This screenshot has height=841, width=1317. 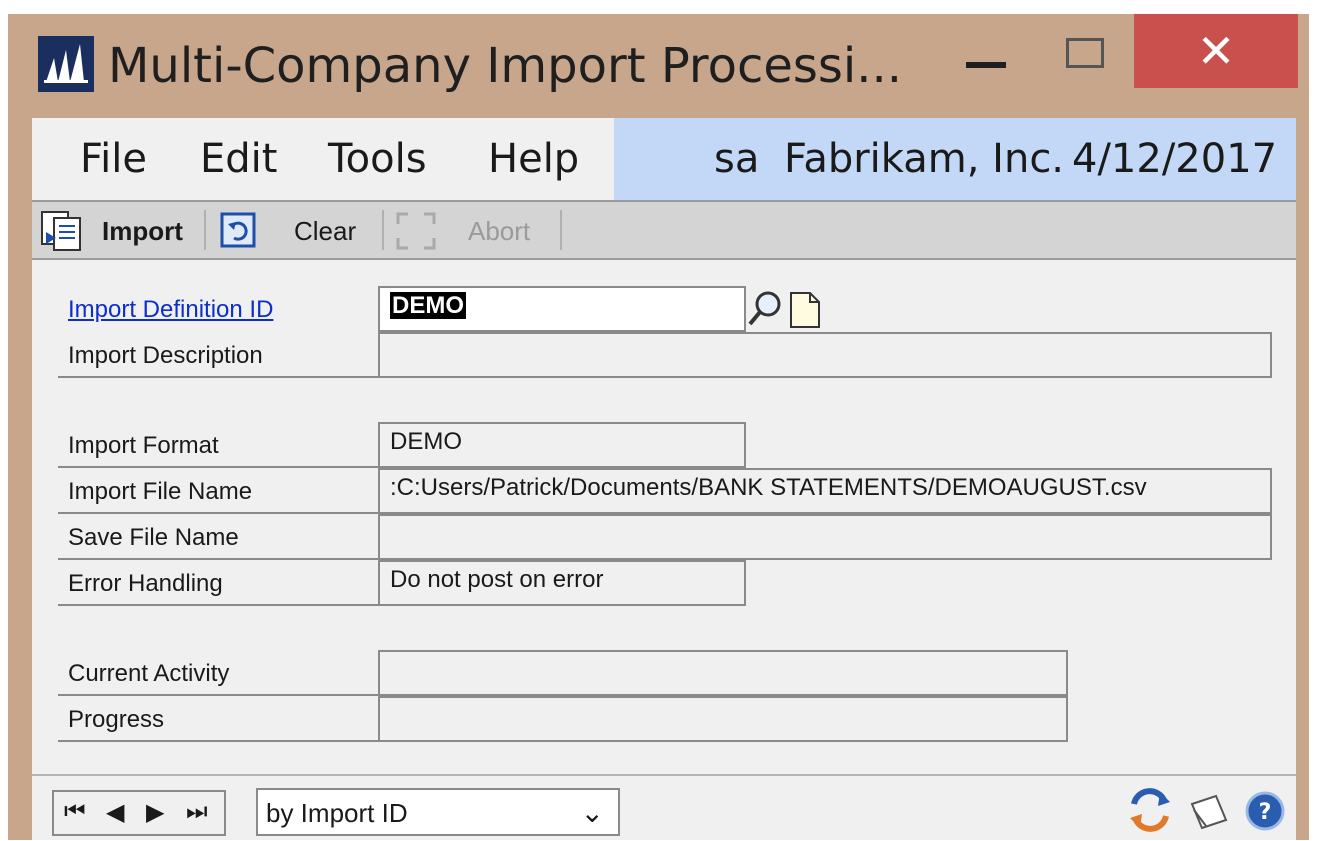 I want to click on first-record-icon: ⏮, so click(x=75, y=812).